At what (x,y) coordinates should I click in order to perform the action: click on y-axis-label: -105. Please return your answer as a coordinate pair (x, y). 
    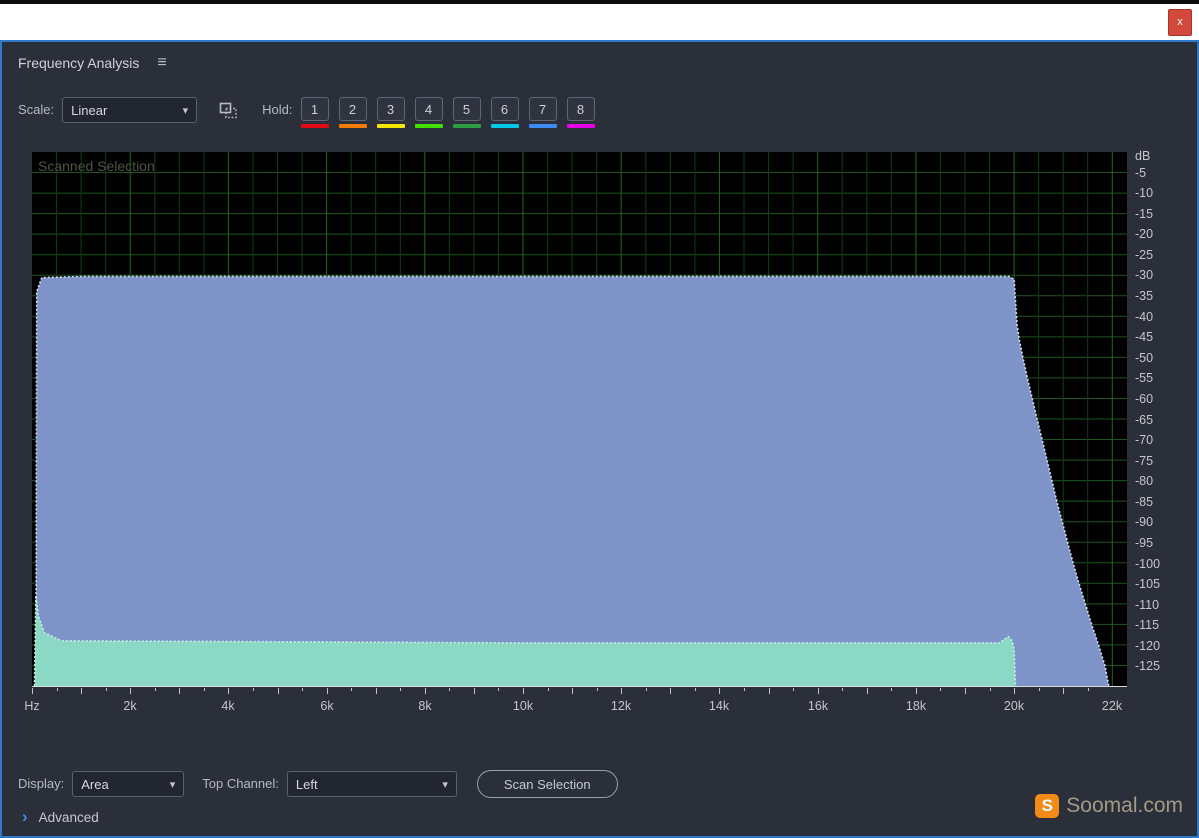
    Looking at the image, I should click on (1148, 584).